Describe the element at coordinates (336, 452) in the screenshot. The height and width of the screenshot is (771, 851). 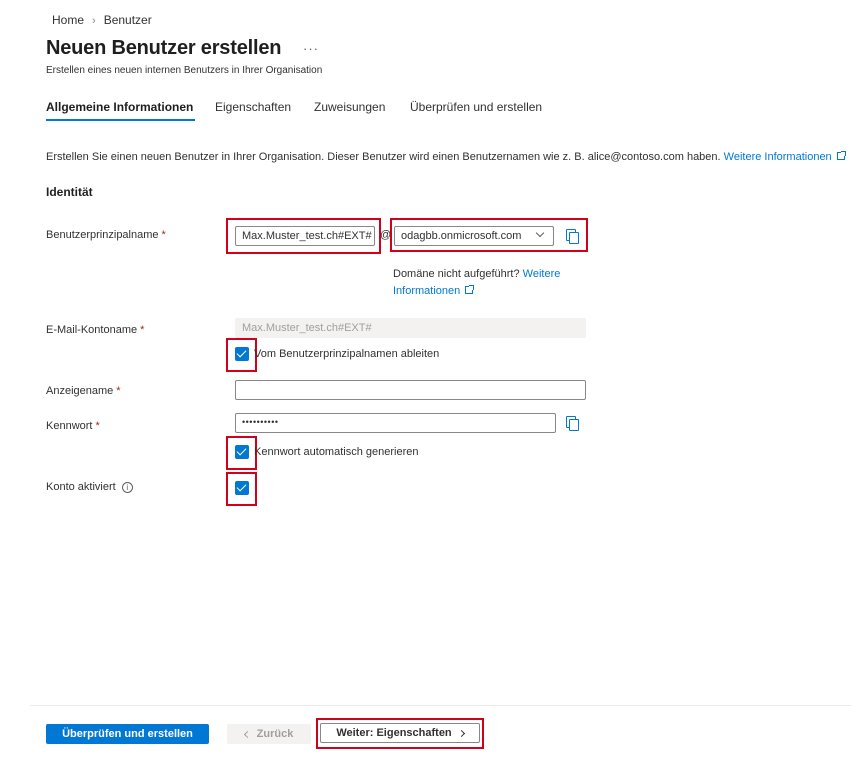
I see `auto-generate-password-label: Kennwort automatisch generieren` at that location.